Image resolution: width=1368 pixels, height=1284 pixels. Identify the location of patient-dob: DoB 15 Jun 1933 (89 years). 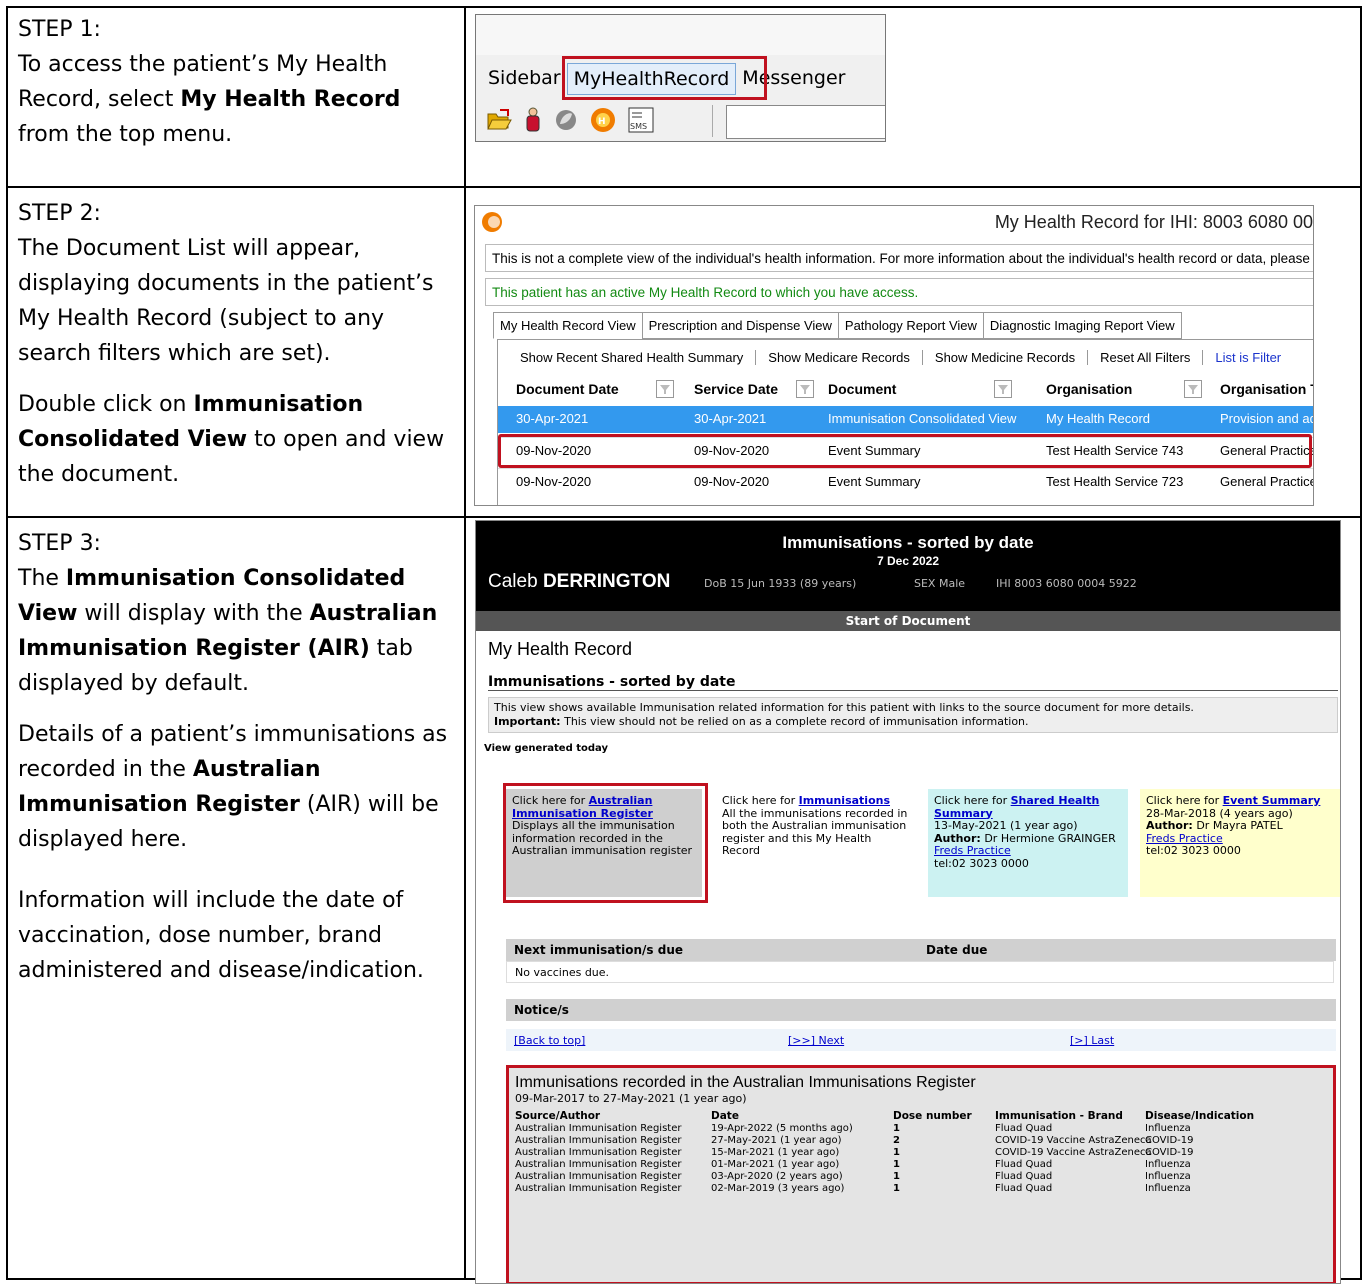
(780, 583).